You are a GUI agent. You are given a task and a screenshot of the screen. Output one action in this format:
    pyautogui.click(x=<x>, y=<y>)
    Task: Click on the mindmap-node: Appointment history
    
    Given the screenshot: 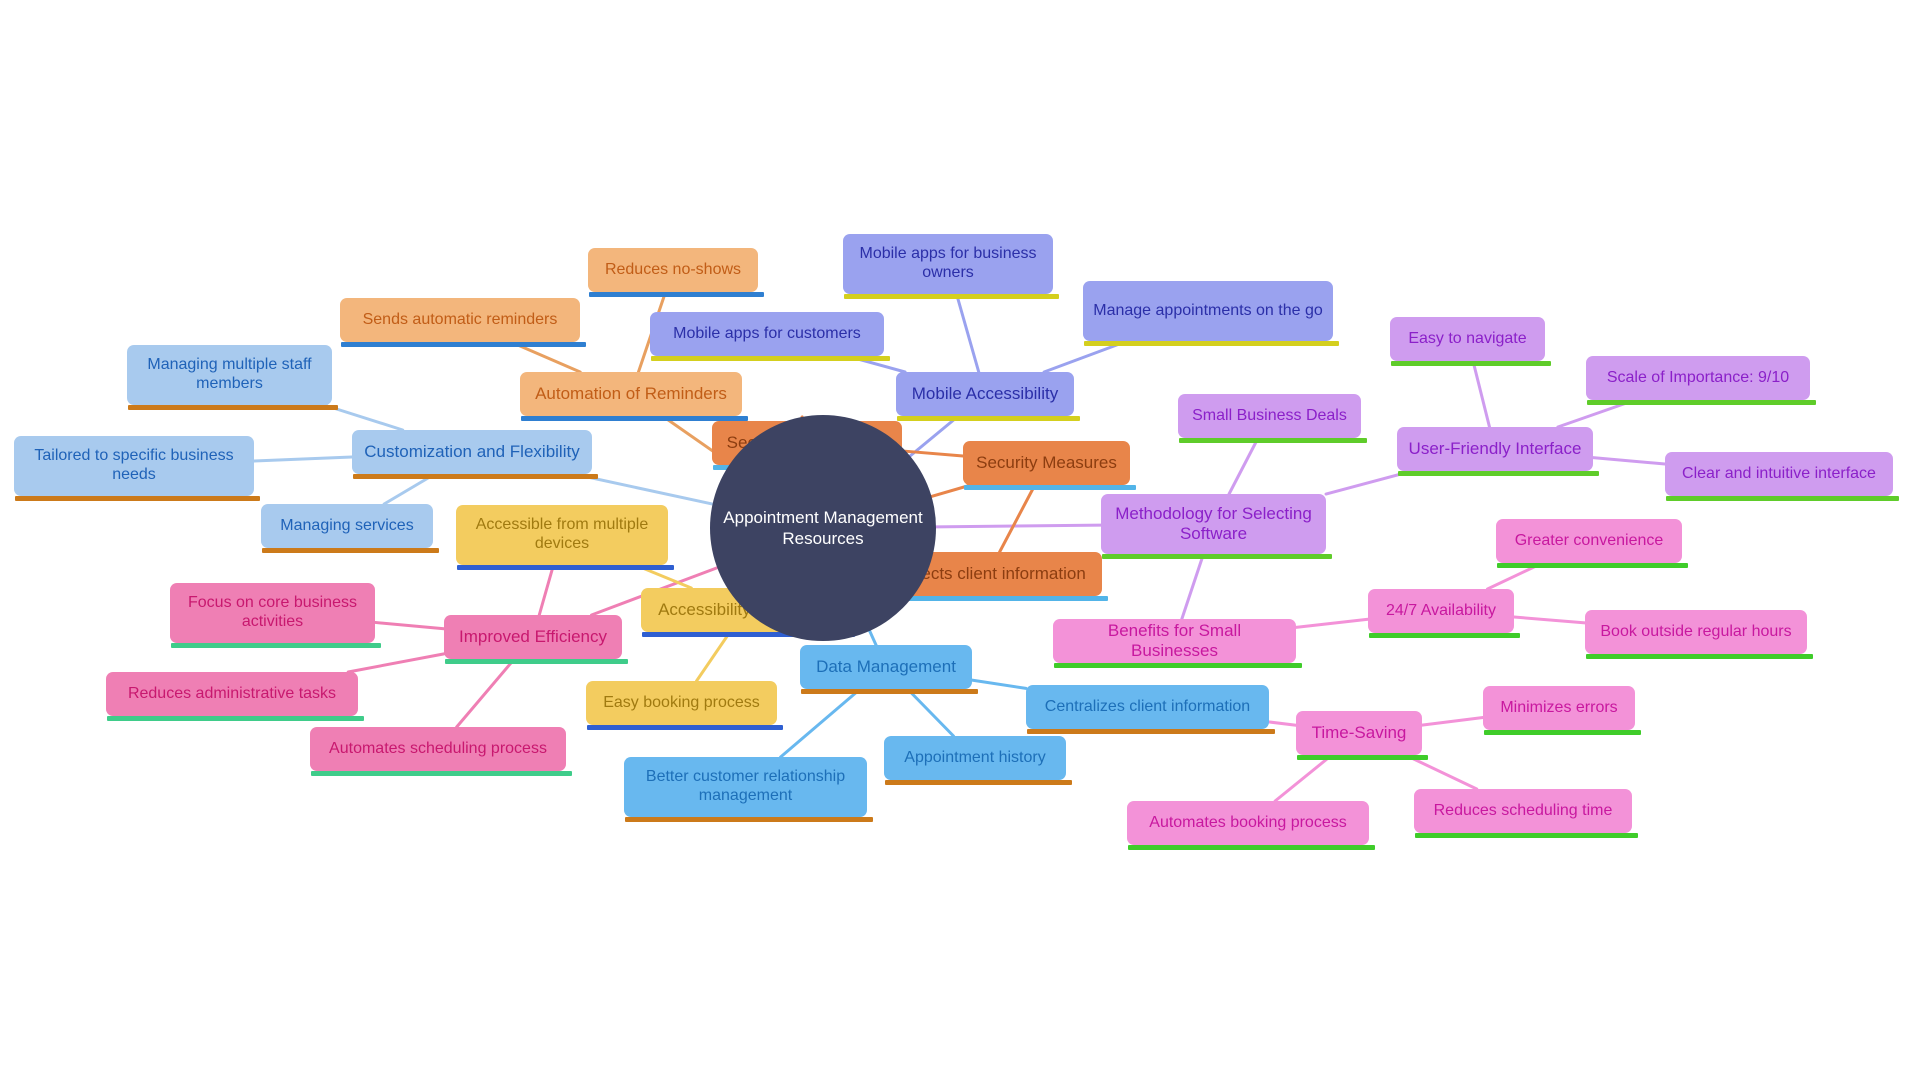 What is the action you would take?
    pyautogui.click(x=978, y=760)
    